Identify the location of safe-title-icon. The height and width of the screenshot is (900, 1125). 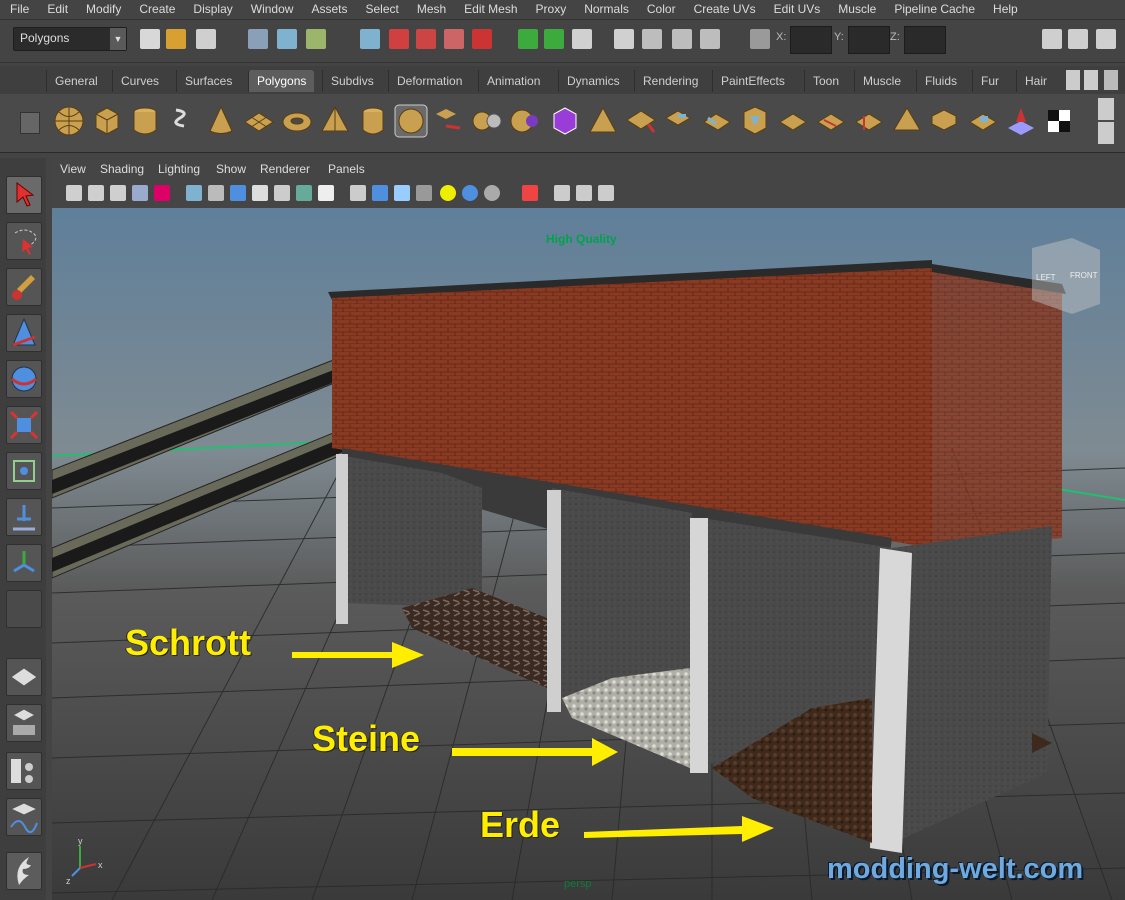
(326, 193).